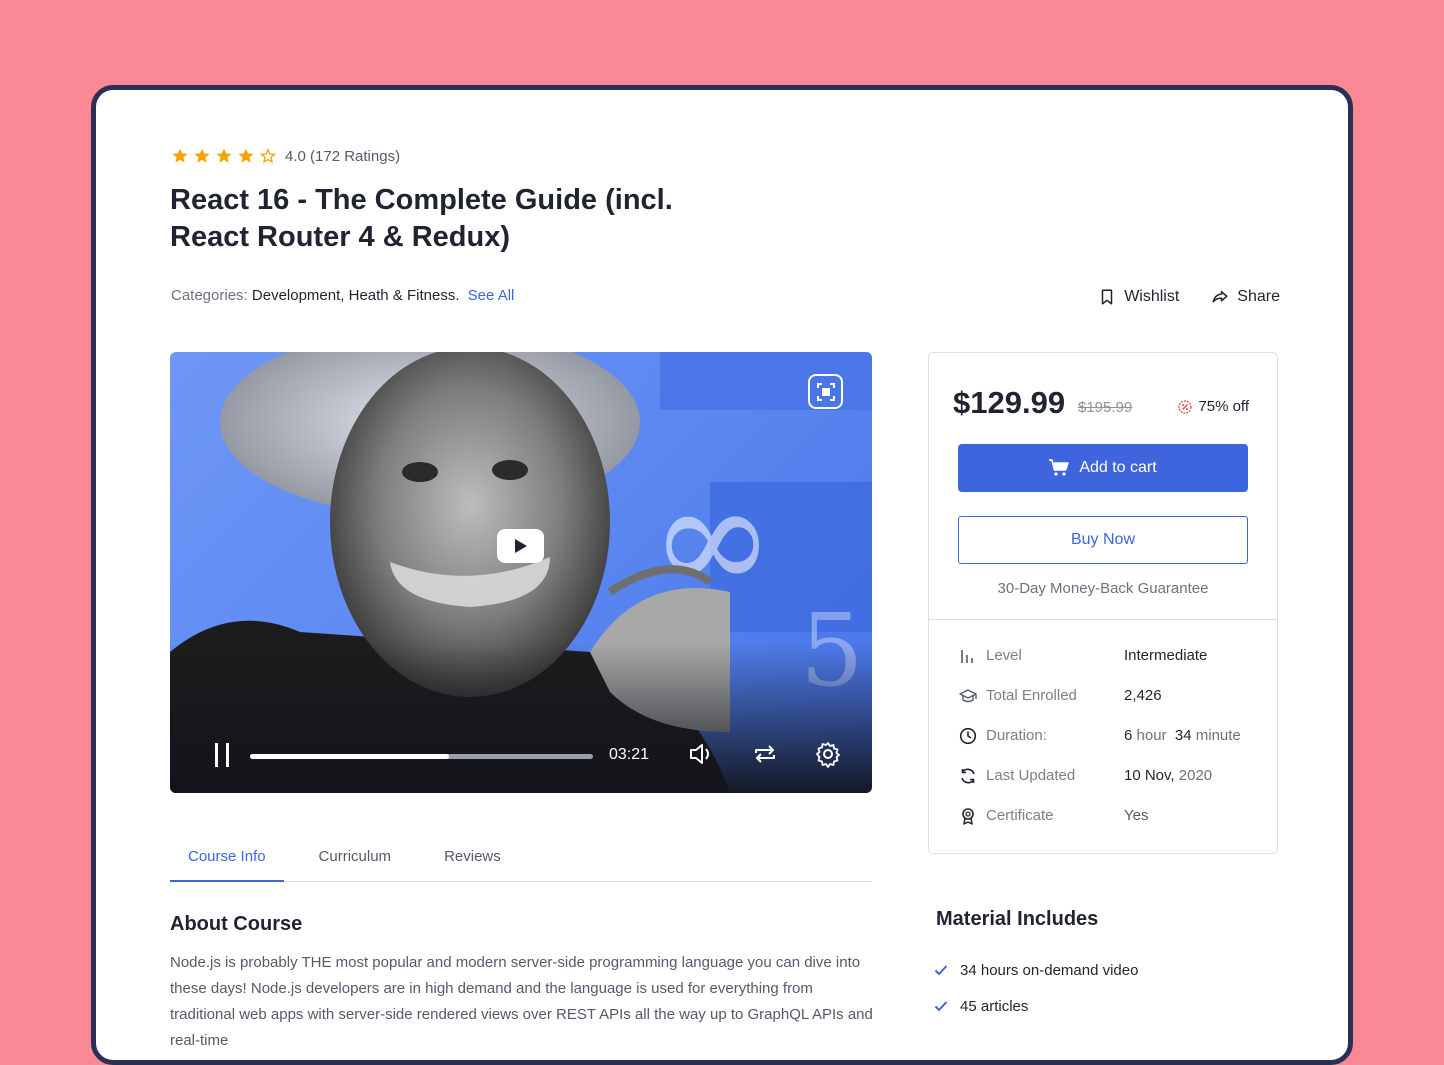 Image resolution: width=1444 pixels, height=1065 pixels. I want to click on enrolled-label: Total Enrolled, so click(1031, 695).